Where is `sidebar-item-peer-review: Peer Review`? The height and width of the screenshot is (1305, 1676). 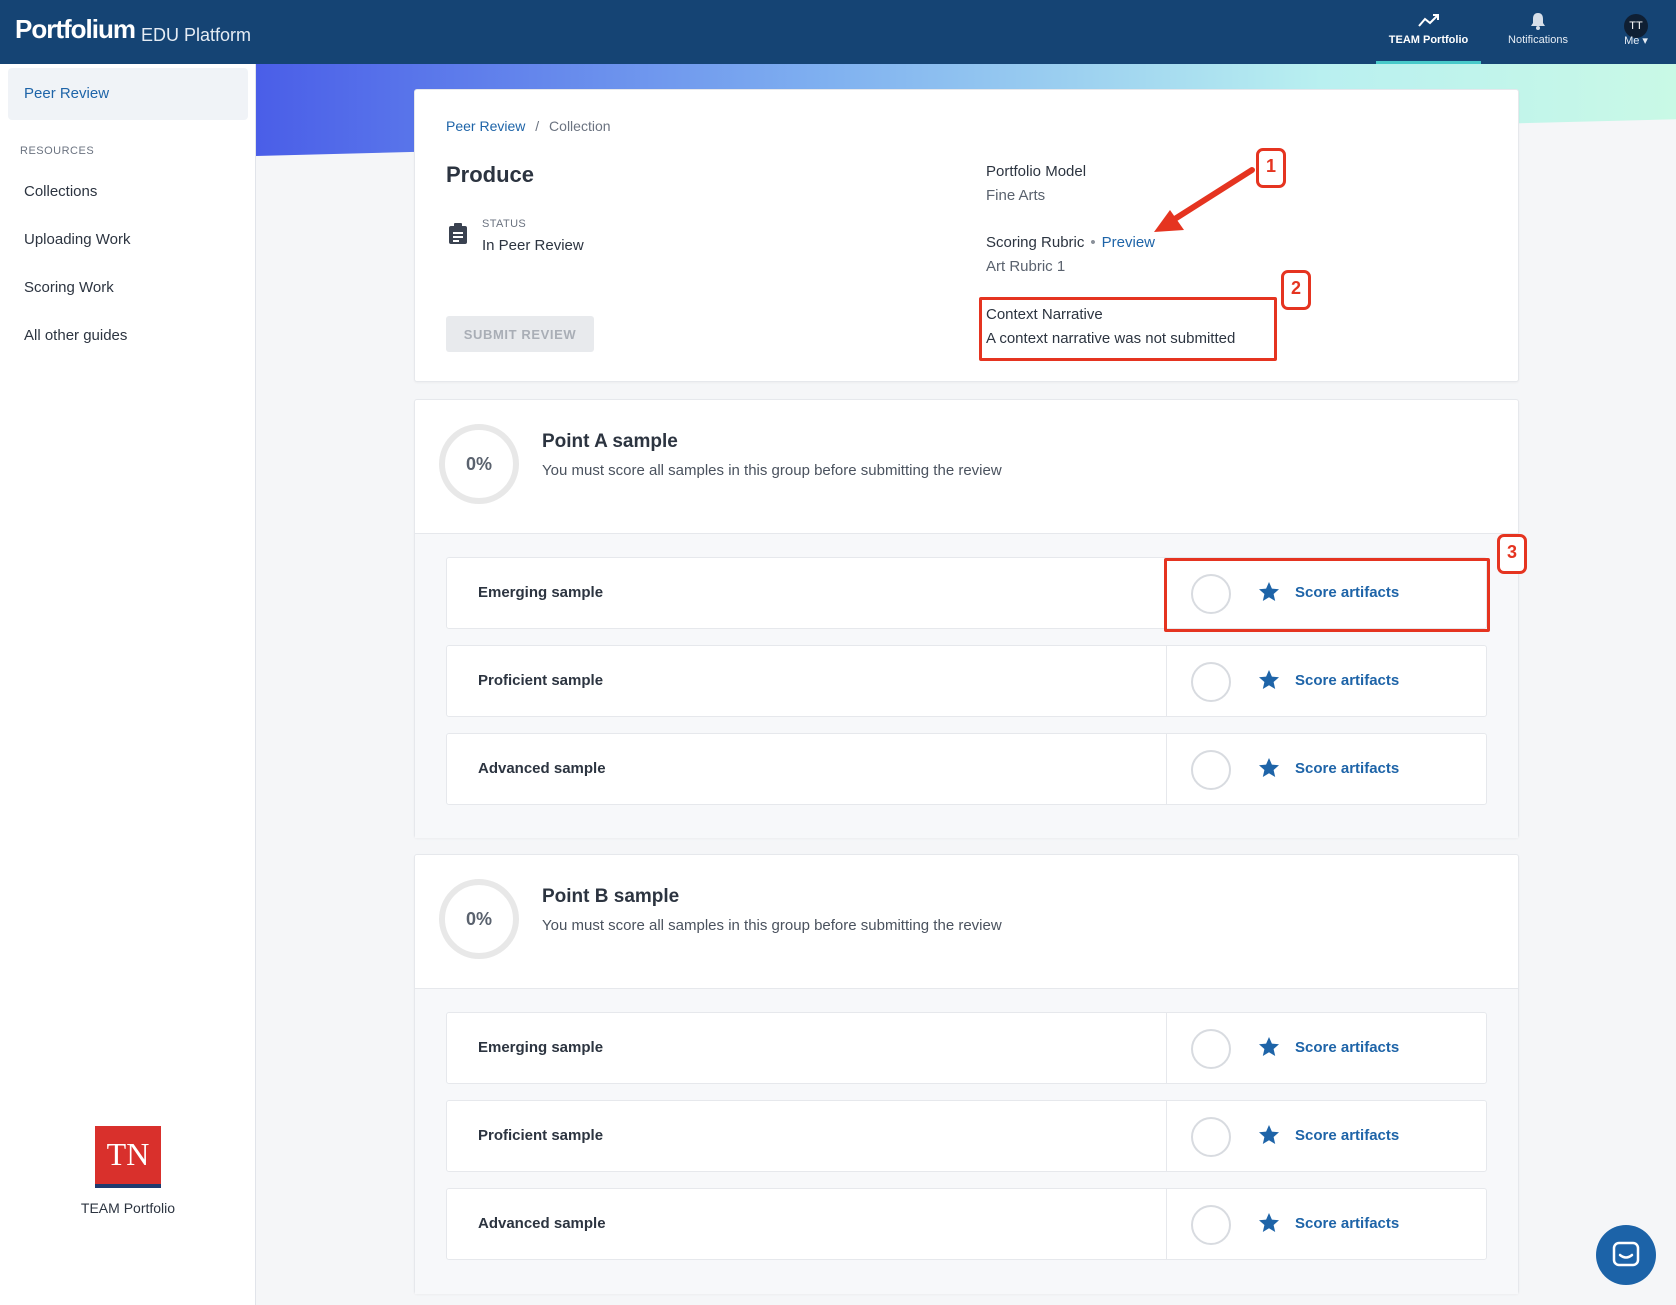
sidebar-item-peer-review: Peer Review is located at coordinates (128, 94).